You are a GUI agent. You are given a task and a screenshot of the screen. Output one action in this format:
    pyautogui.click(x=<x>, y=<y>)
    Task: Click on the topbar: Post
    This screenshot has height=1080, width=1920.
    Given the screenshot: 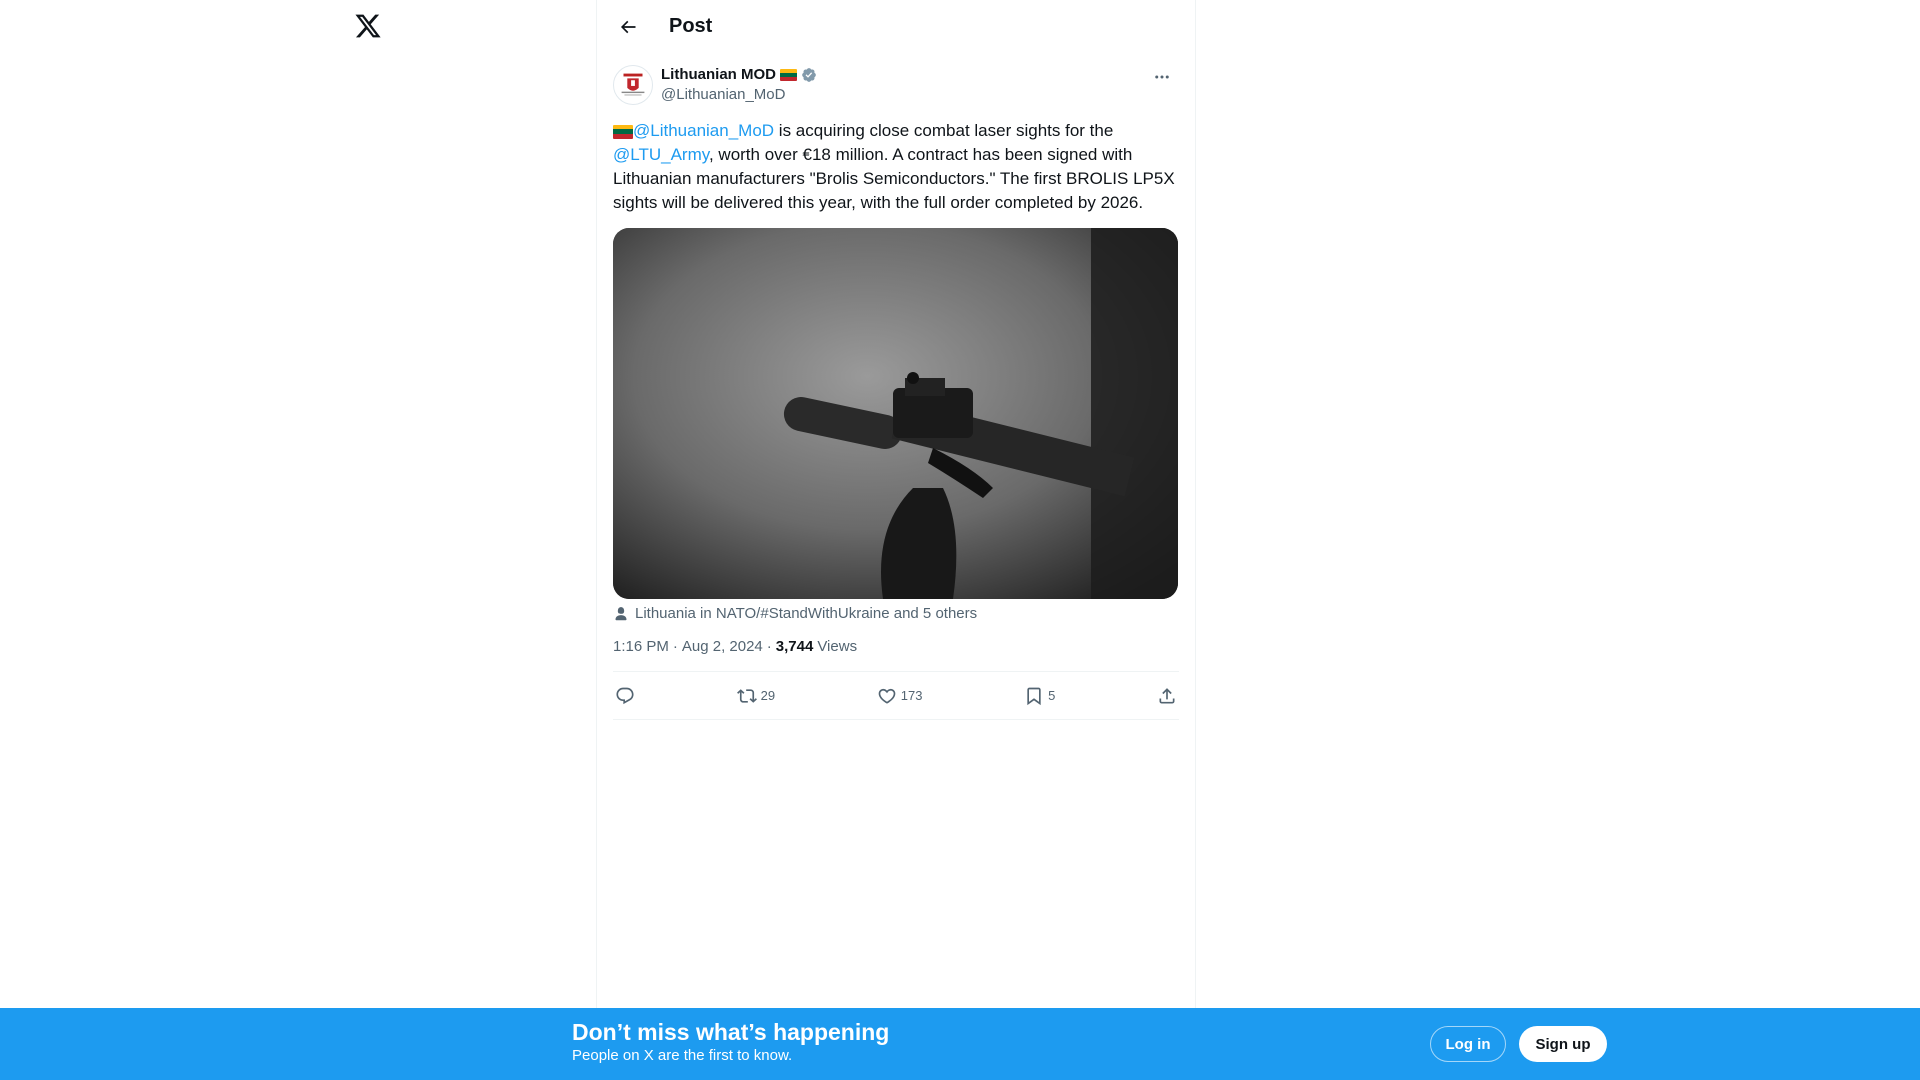 What is the action you would take?
    pyautogui.click(x=896, y=26)
    